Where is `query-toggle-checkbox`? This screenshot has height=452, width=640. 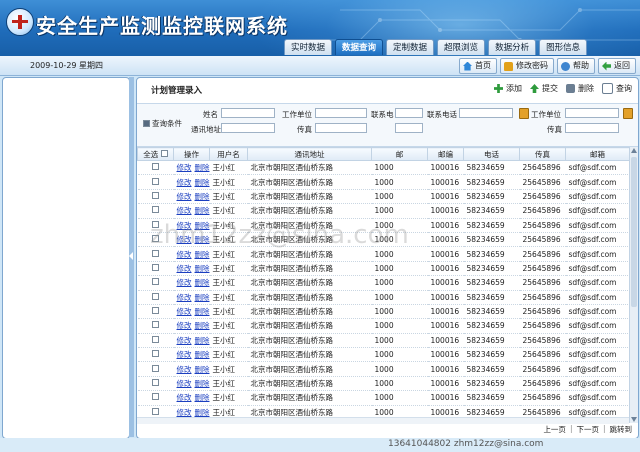 query-toggle-checkbox is located at coordinates (146, 123).